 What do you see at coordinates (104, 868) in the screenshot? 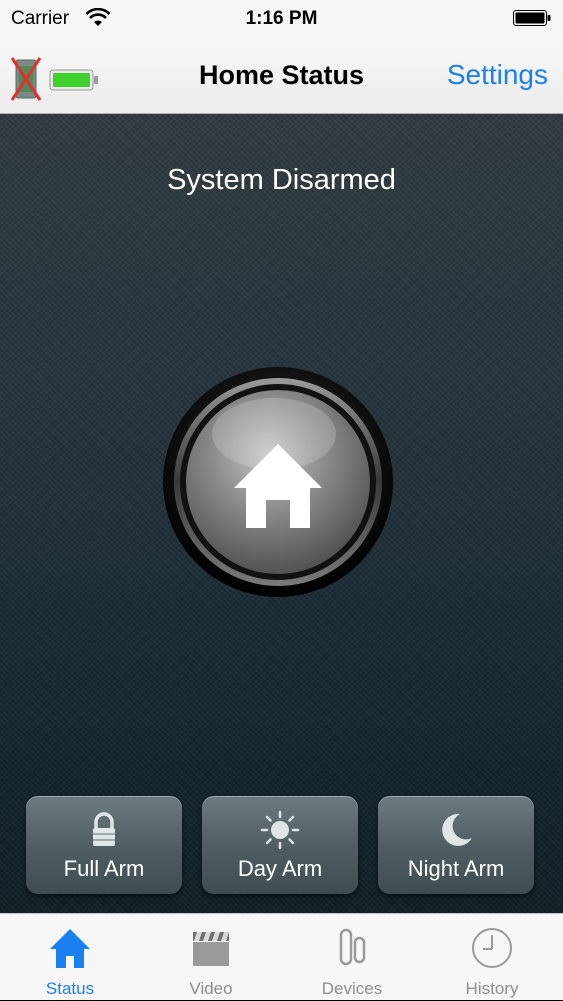
I see `full-arm-label: Full Arm` at bounding box center [104, 868].